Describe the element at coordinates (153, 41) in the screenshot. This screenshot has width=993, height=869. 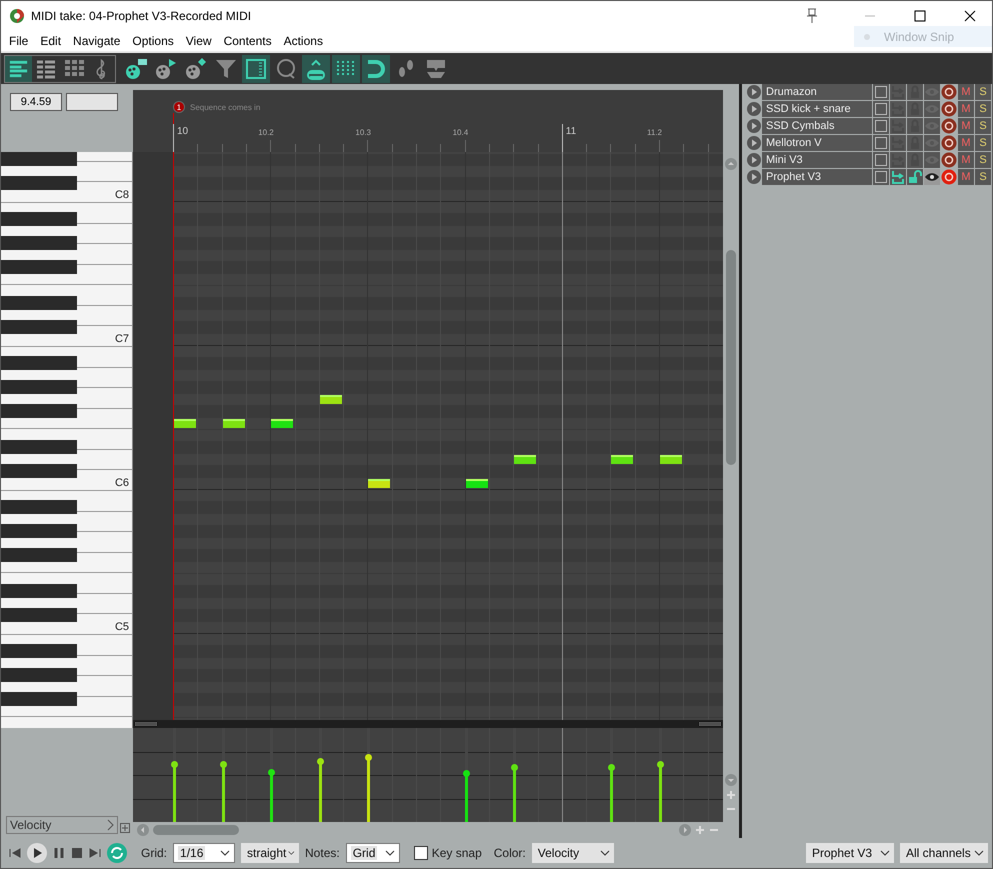
I see `menu-item: Options` at that location.